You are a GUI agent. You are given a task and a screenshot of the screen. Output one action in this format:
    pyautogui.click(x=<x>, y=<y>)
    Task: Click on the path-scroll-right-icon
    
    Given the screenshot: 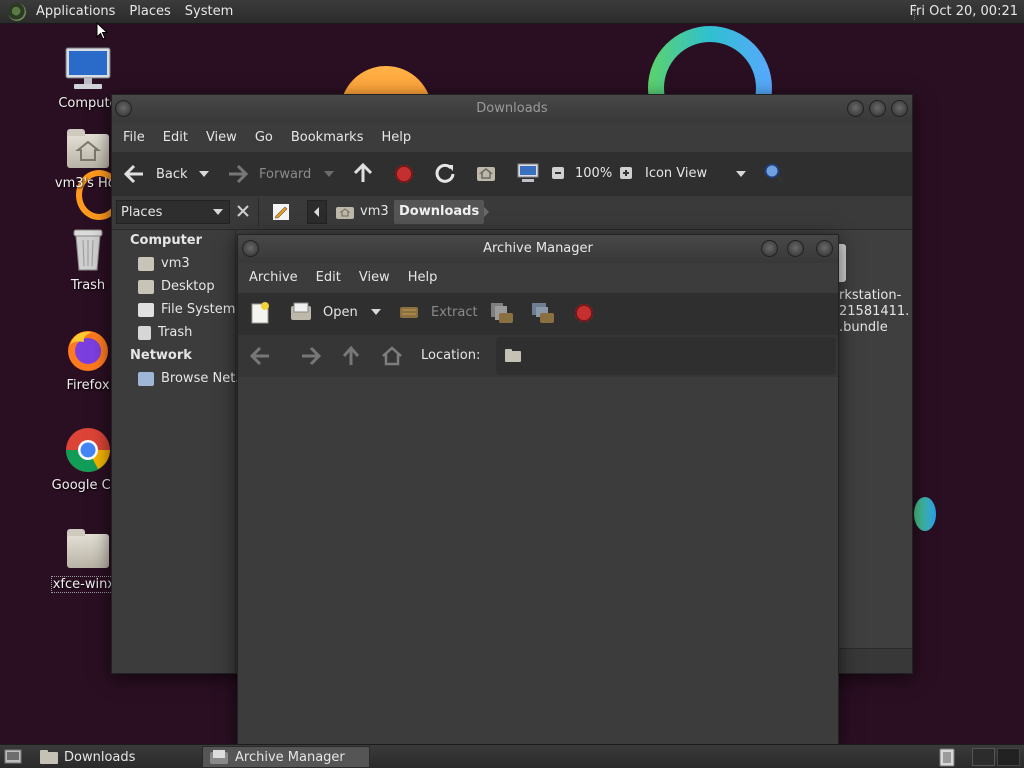 What is the action you would take?
    pyautogui.click(x=487, y=212)
    